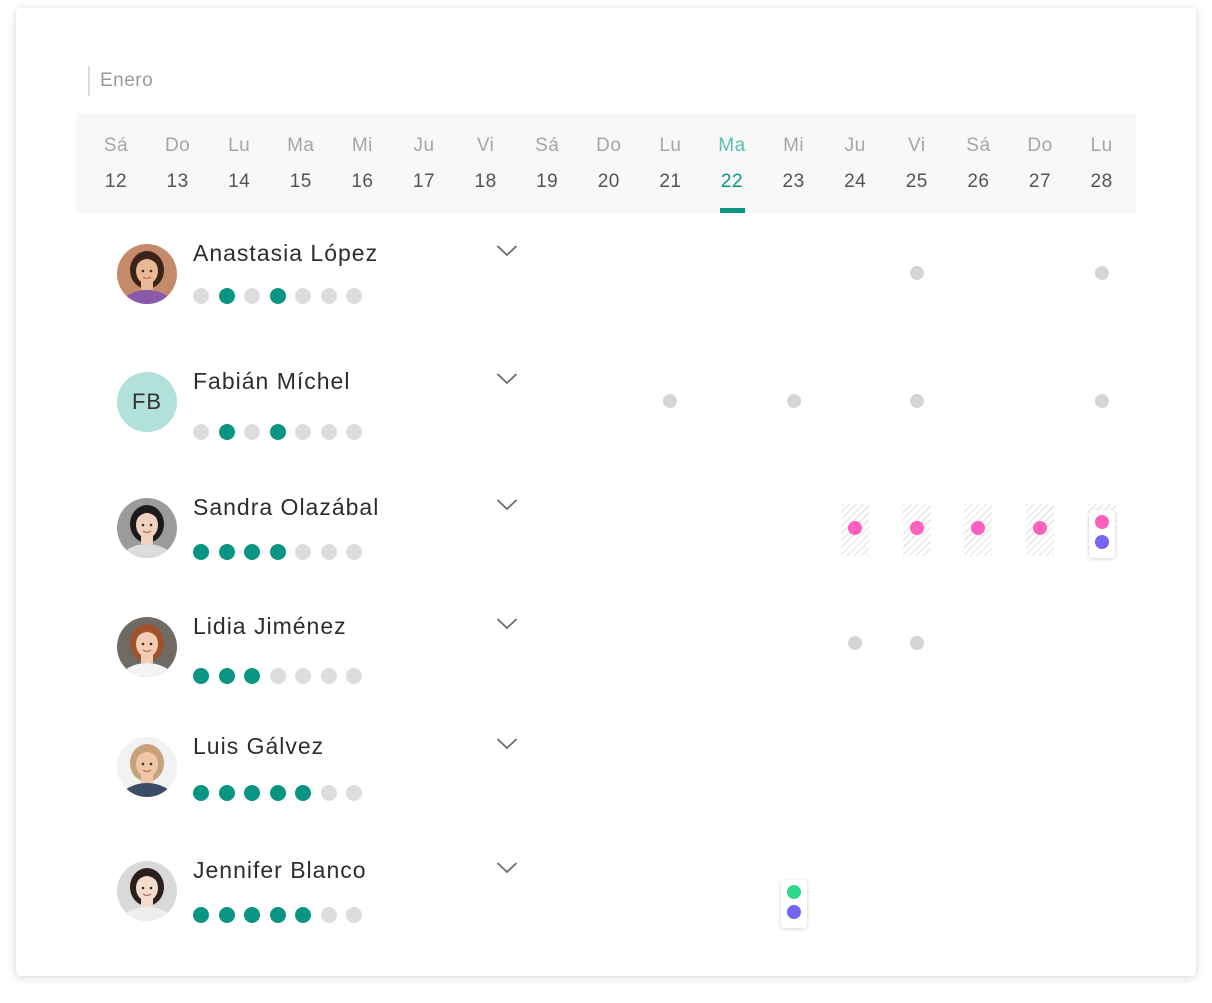  Describe the element at coordinates (362, 181) in the screenshot. I see `day-date: 16` at that location.